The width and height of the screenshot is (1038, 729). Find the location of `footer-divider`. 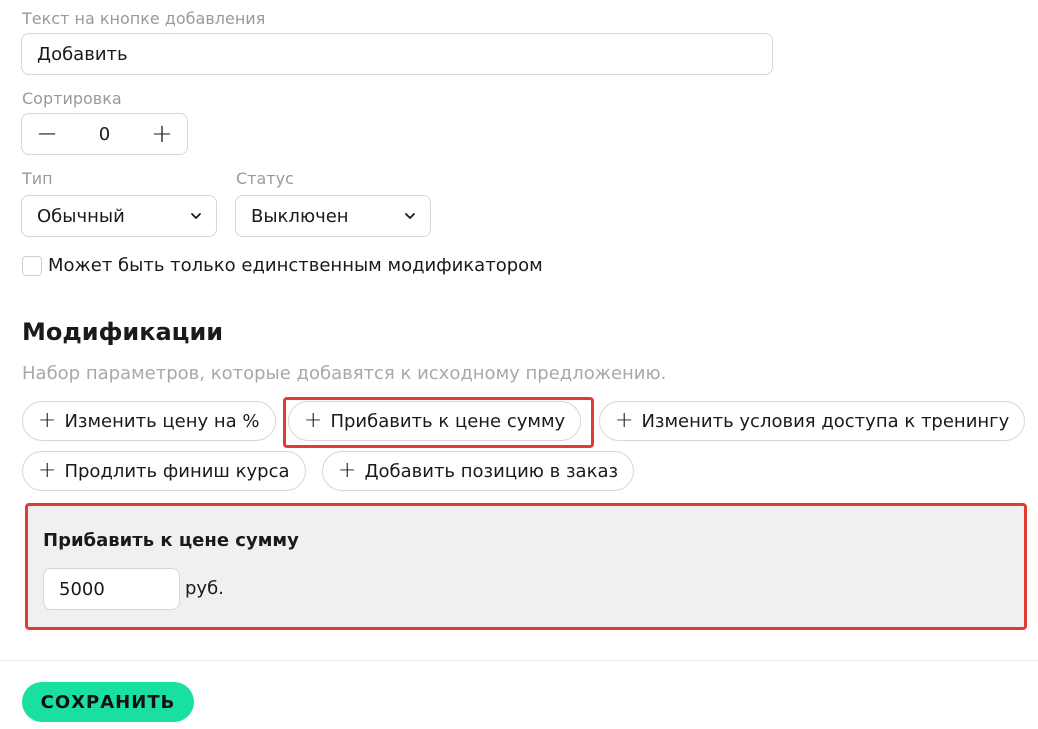

footer-divider is located at coordinates (519, 660).